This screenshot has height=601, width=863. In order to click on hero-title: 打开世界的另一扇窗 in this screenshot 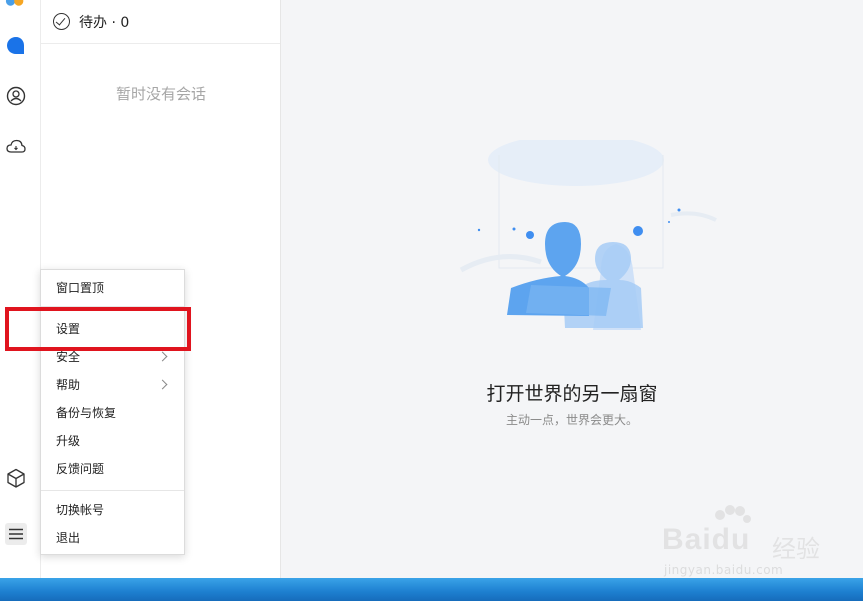, I will do `click(572, 394)`.